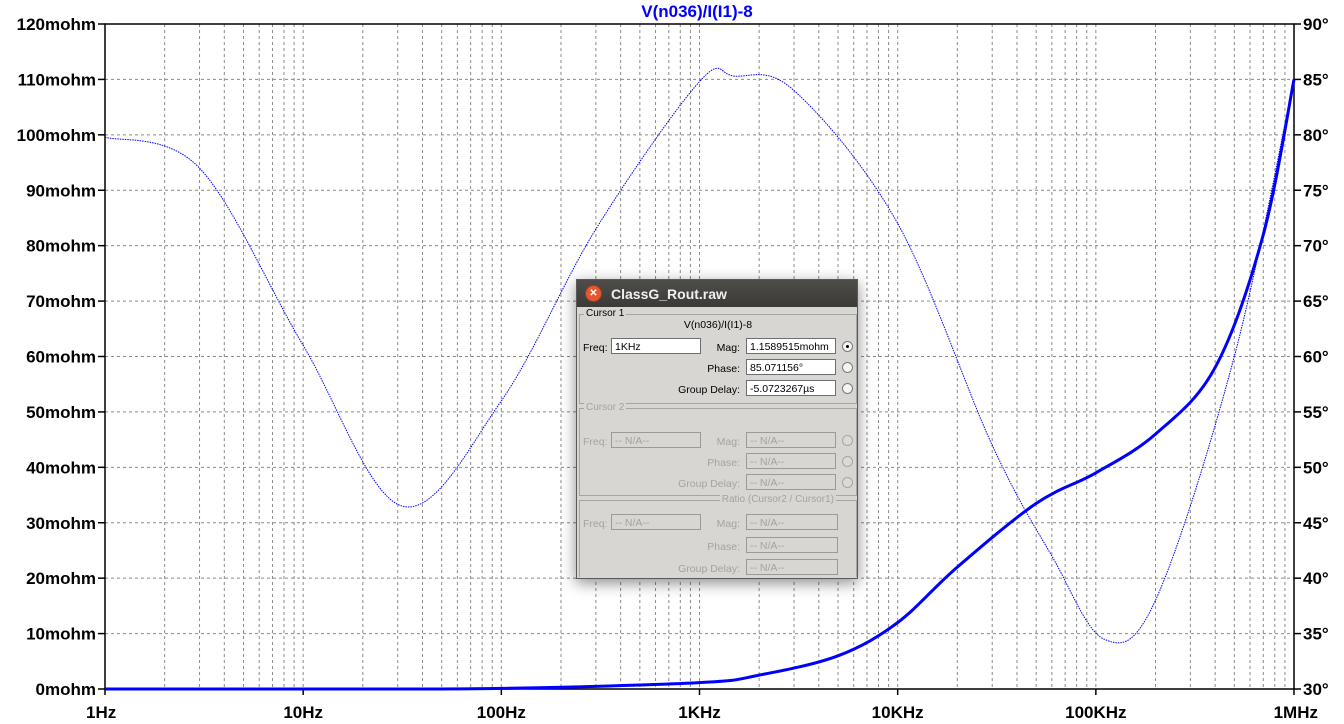  I want to click on y-left-tick-label: 60mohm, so click(61, 357).